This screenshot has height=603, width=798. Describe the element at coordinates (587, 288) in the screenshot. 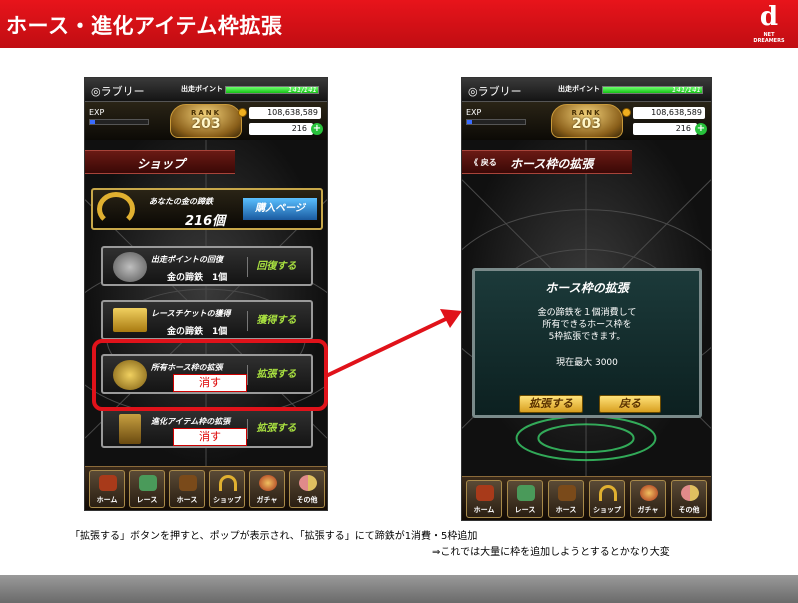

I see `dialog-title: ホース枠の拡張` at that location.